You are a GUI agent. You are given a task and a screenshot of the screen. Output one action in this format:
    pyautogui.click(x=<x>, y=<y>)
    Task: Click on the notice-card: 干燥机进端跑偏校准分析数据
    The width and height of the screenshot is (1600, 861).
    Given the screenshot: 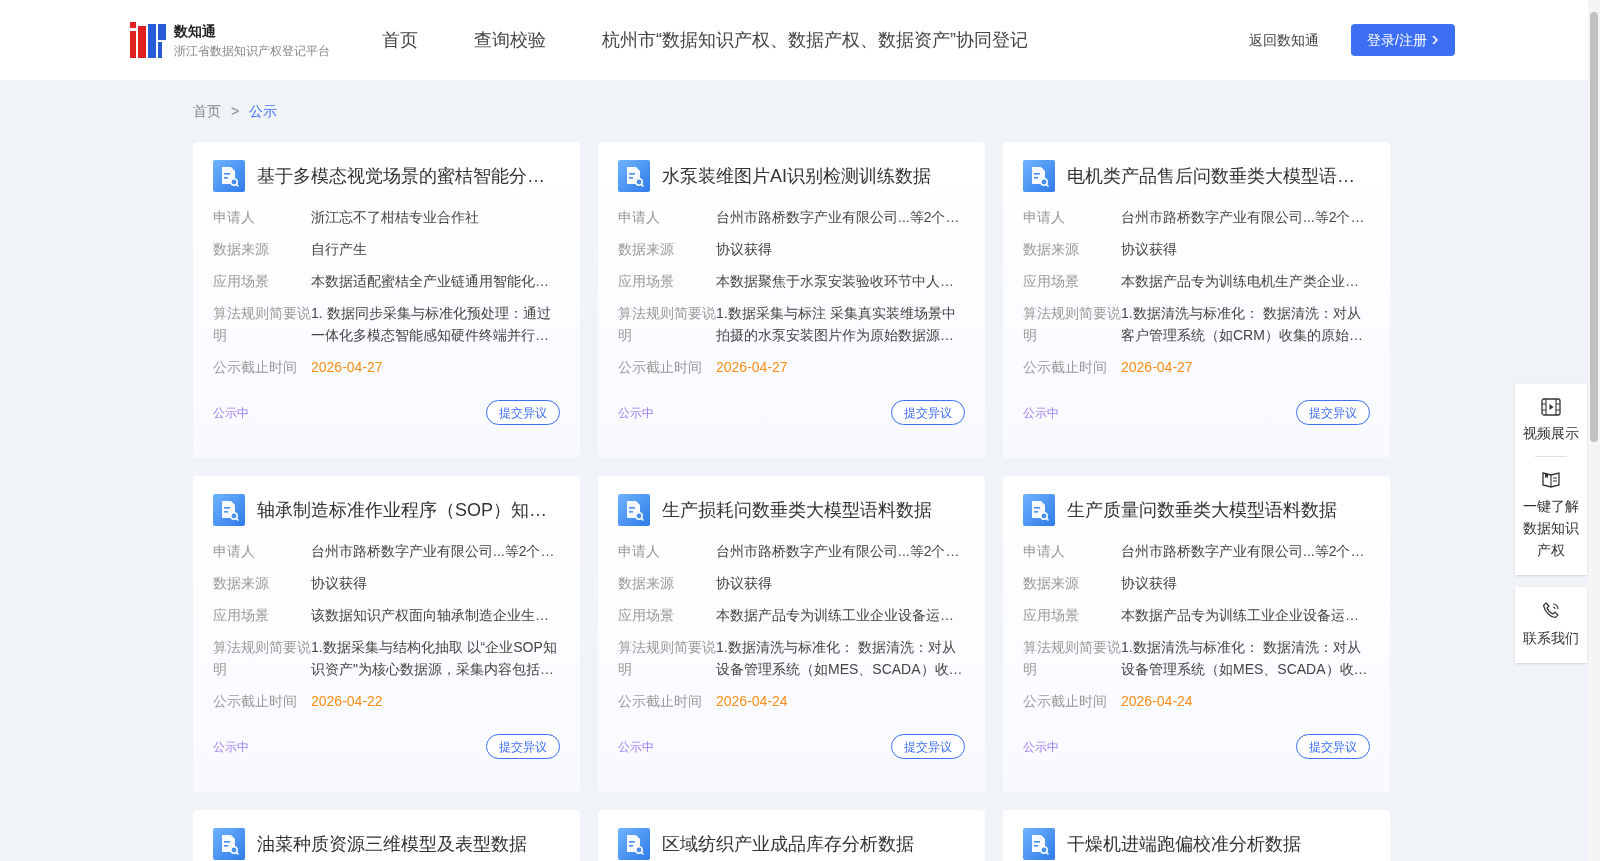 What is the action you would take?
    pyautogui.click(x=1196, y=835)
    